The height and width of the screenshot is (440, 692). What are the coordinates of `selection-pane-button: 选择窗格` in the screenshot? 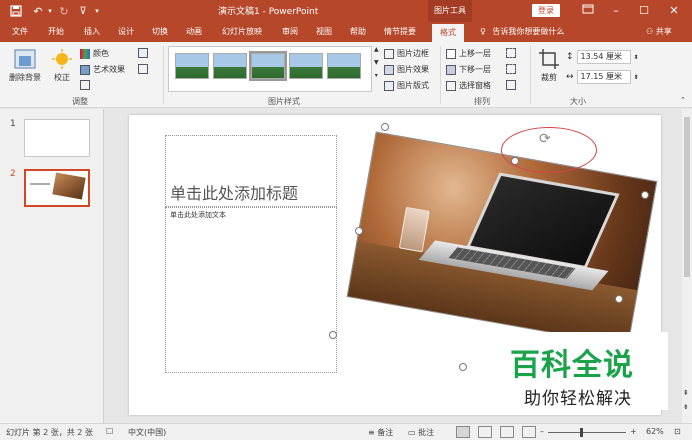 It's located at (468, 85).